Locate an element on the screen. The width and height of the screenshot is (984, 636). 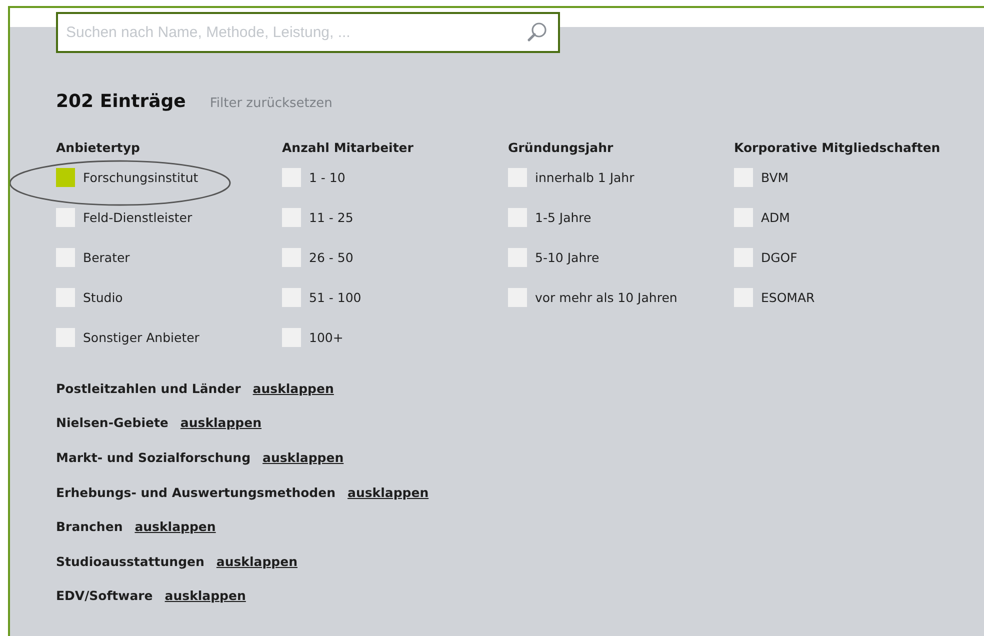
filter-option: Sonstiger Anbieter is located at coordinates (169, 337).